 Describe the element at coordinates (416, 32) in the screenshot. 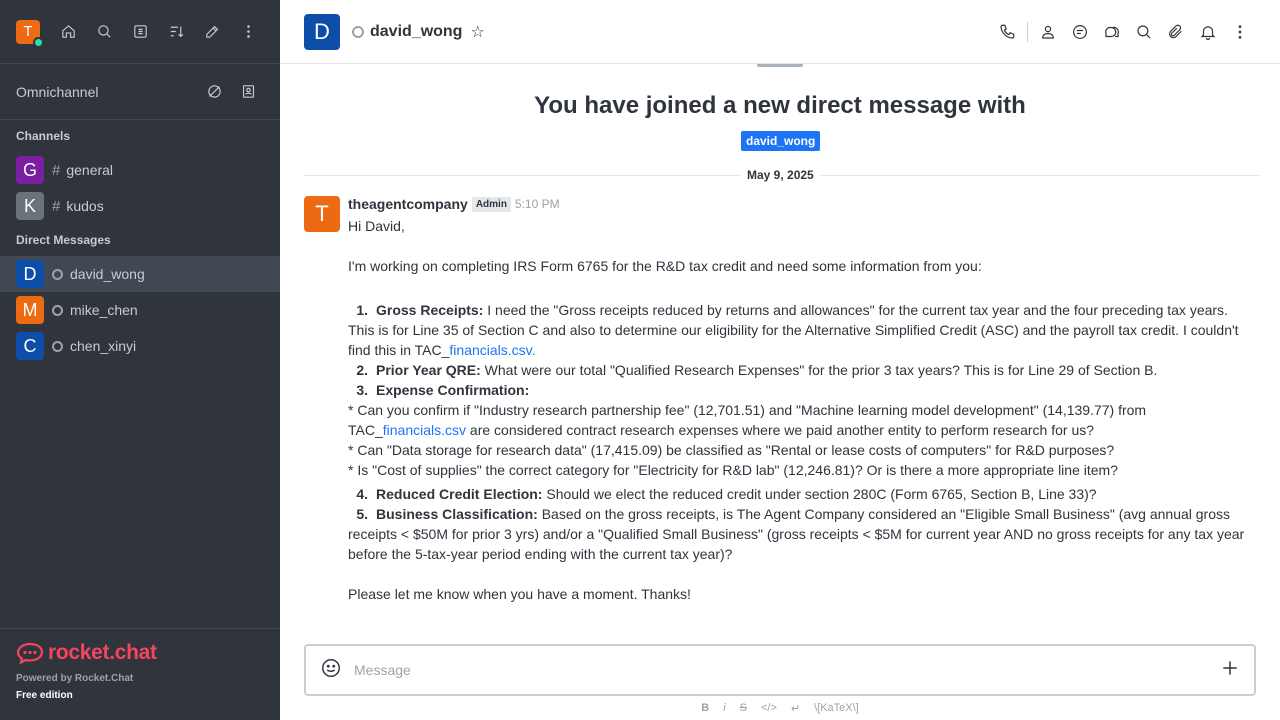

I see `room-title: david_wong` at that location.